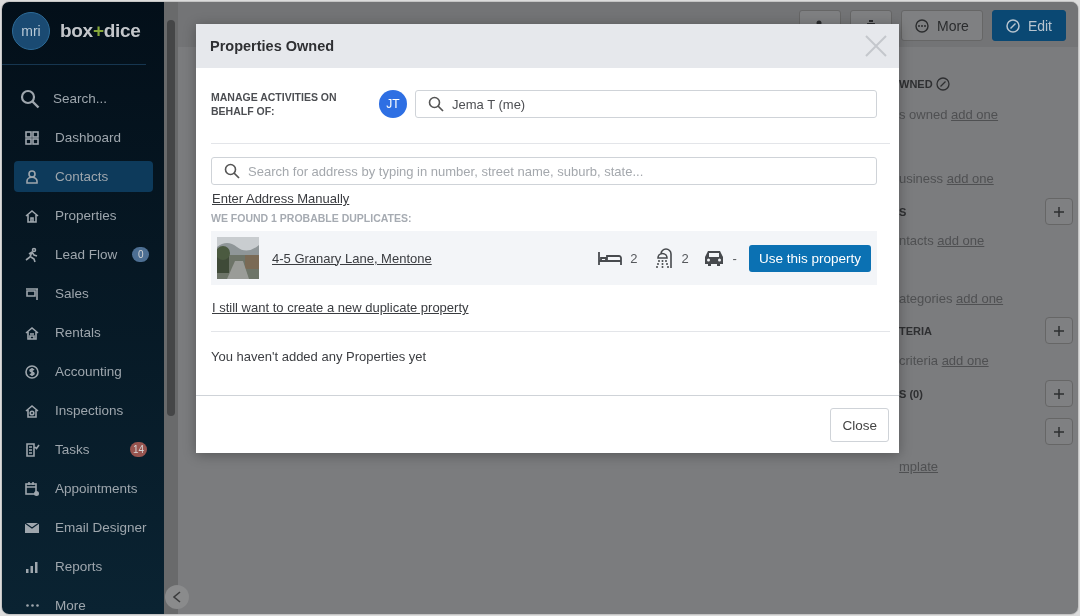  What do you see at coordinates (32, 293) in the screenshot?
I see `sign-icon` at bounding box center [32, 293].